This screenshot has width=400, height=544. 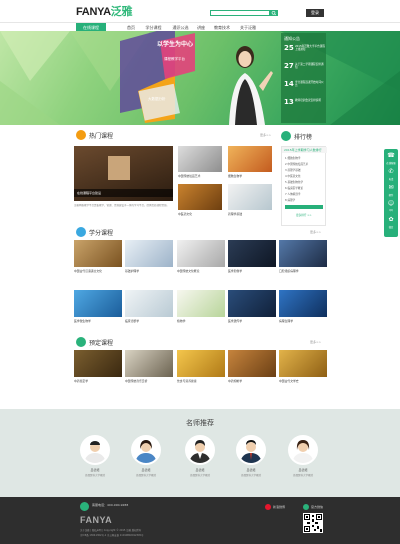 I want to click on course-title: 中国传统绘画艺术, so click(x=200, y=176).